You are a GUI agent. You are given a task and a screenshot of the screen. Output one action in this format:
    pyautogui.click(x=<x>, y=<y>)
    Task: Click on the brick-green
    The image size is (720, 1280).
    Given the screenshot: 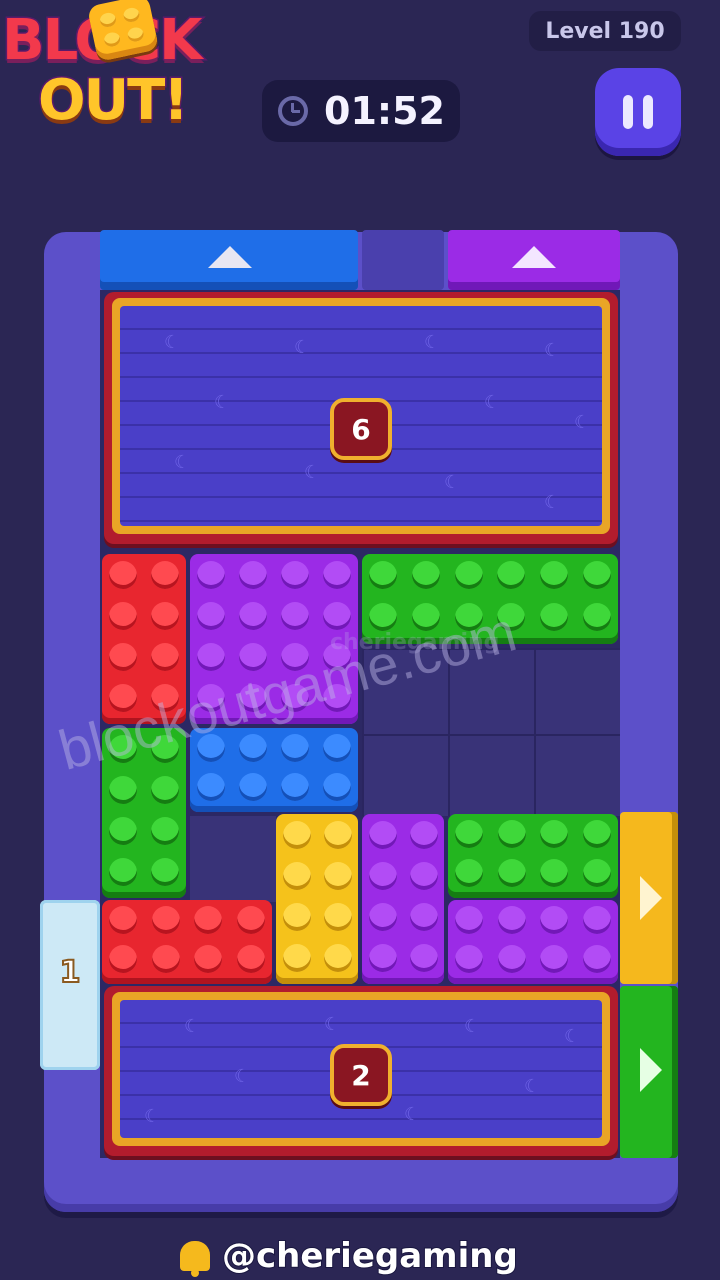 What is the action you would take?
    pyautogui.click(x=533, y=856)
    